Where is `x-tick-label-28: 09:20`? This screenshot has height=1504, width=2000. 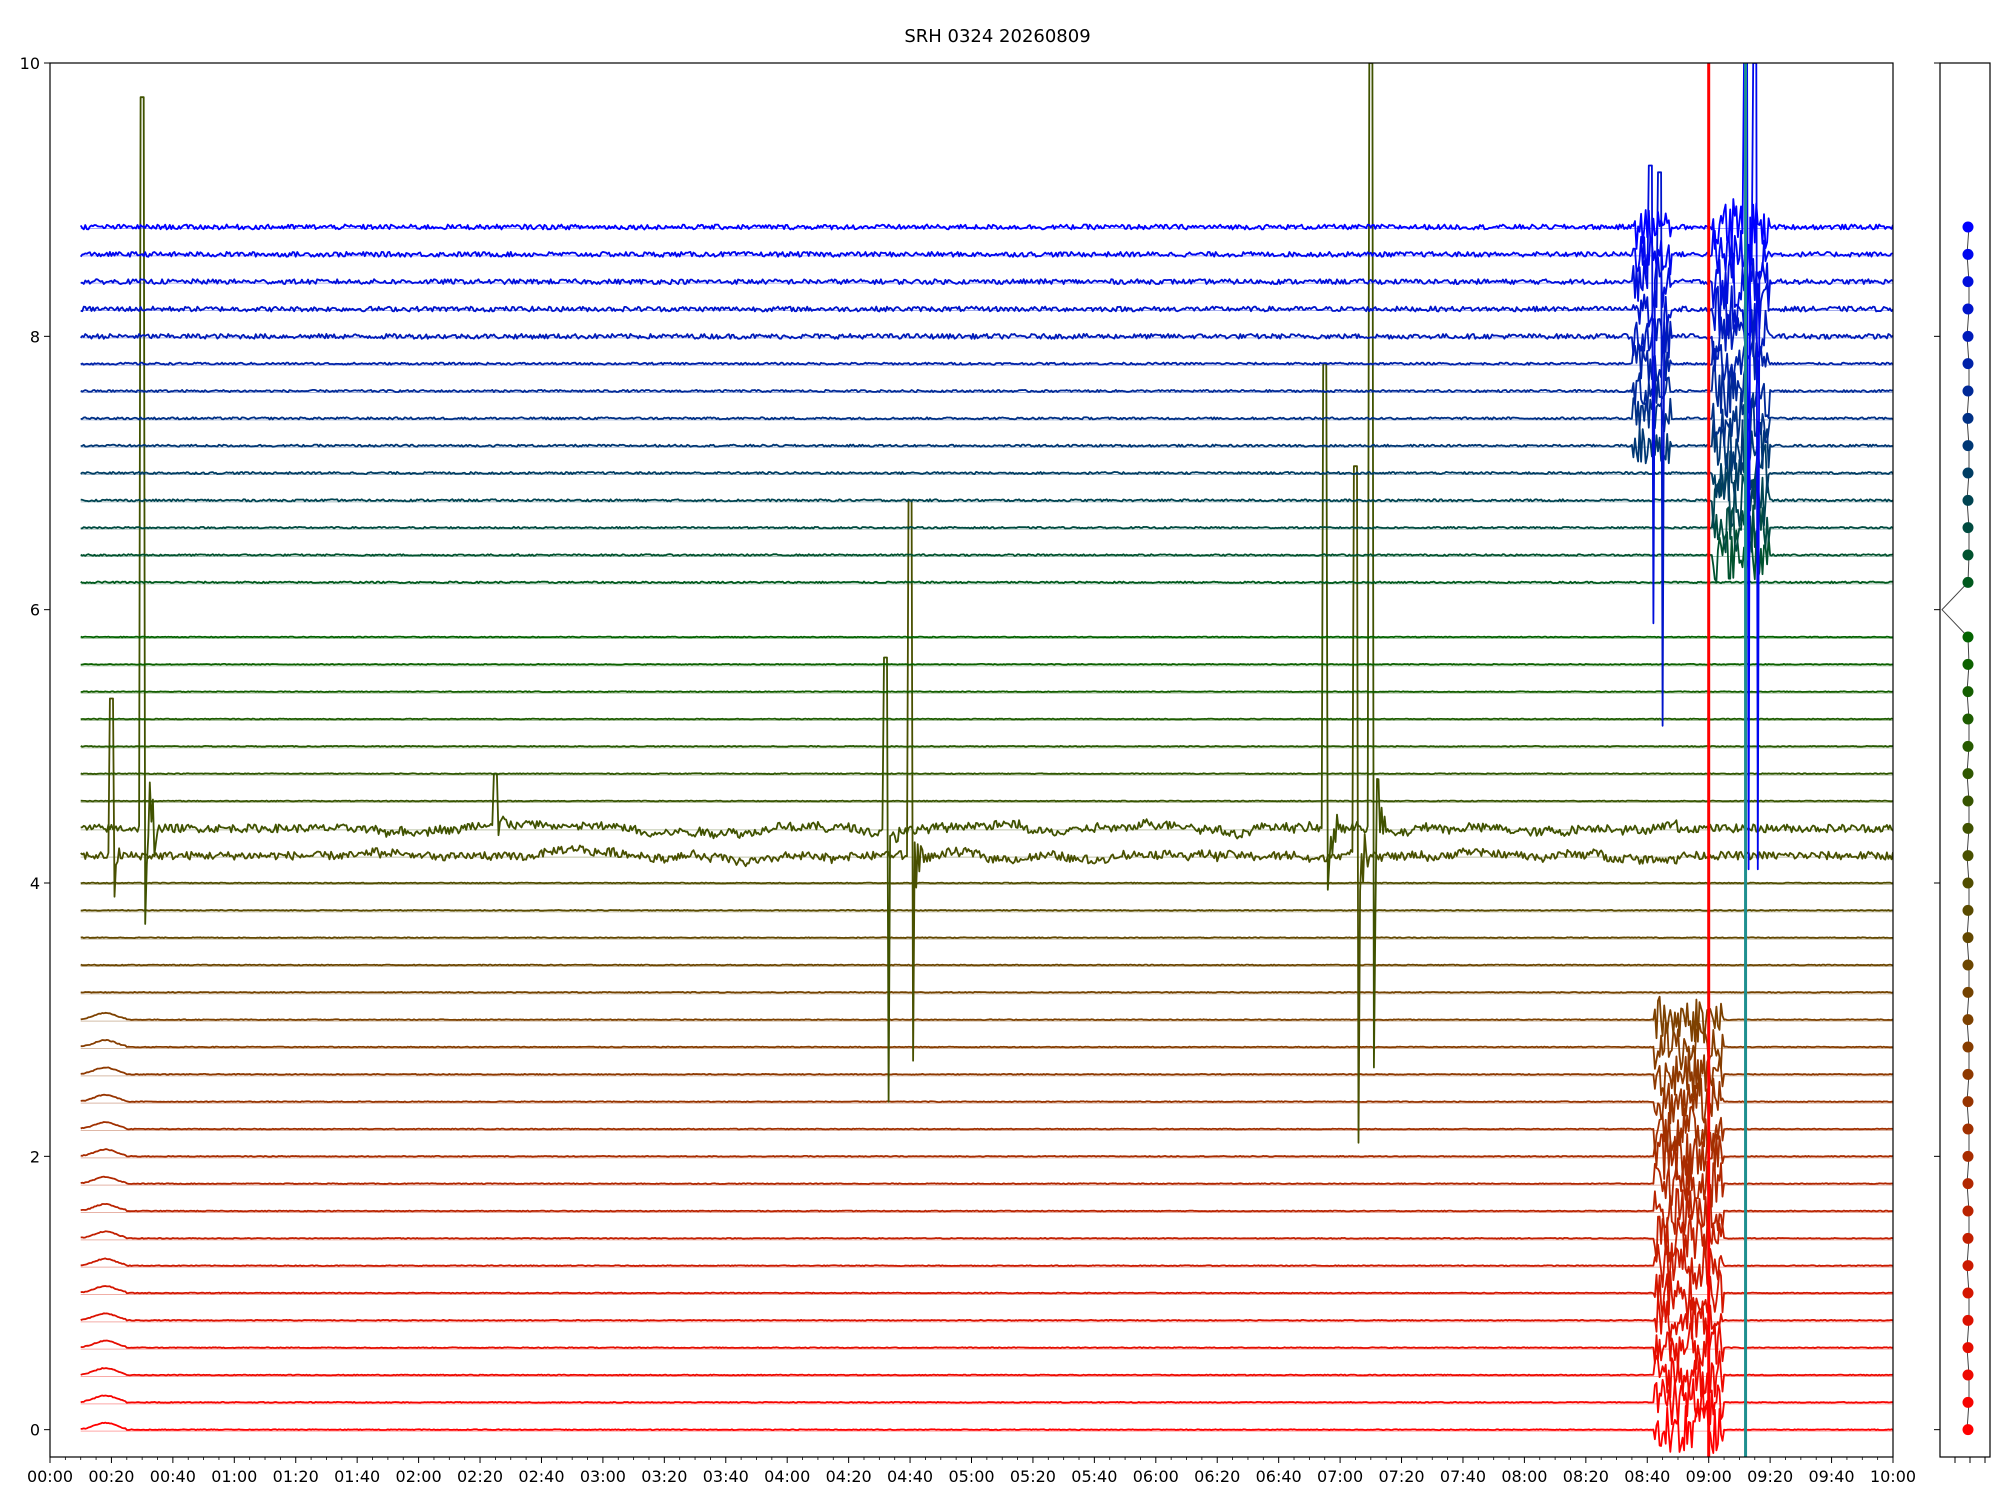
x-tick-label-28: 09:20 is located at coordinates (1770, 1476).